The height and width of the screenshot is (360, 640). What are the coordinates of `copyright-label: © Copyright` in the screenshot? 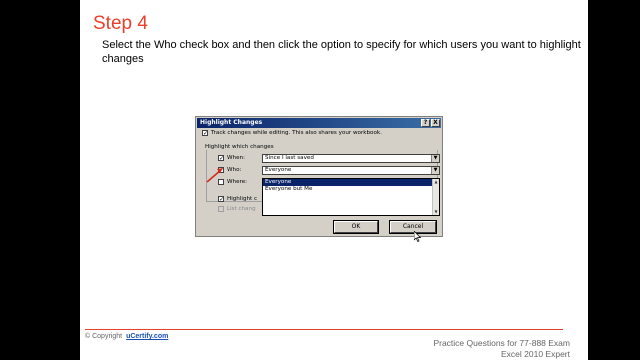 It's located at (104, 336).